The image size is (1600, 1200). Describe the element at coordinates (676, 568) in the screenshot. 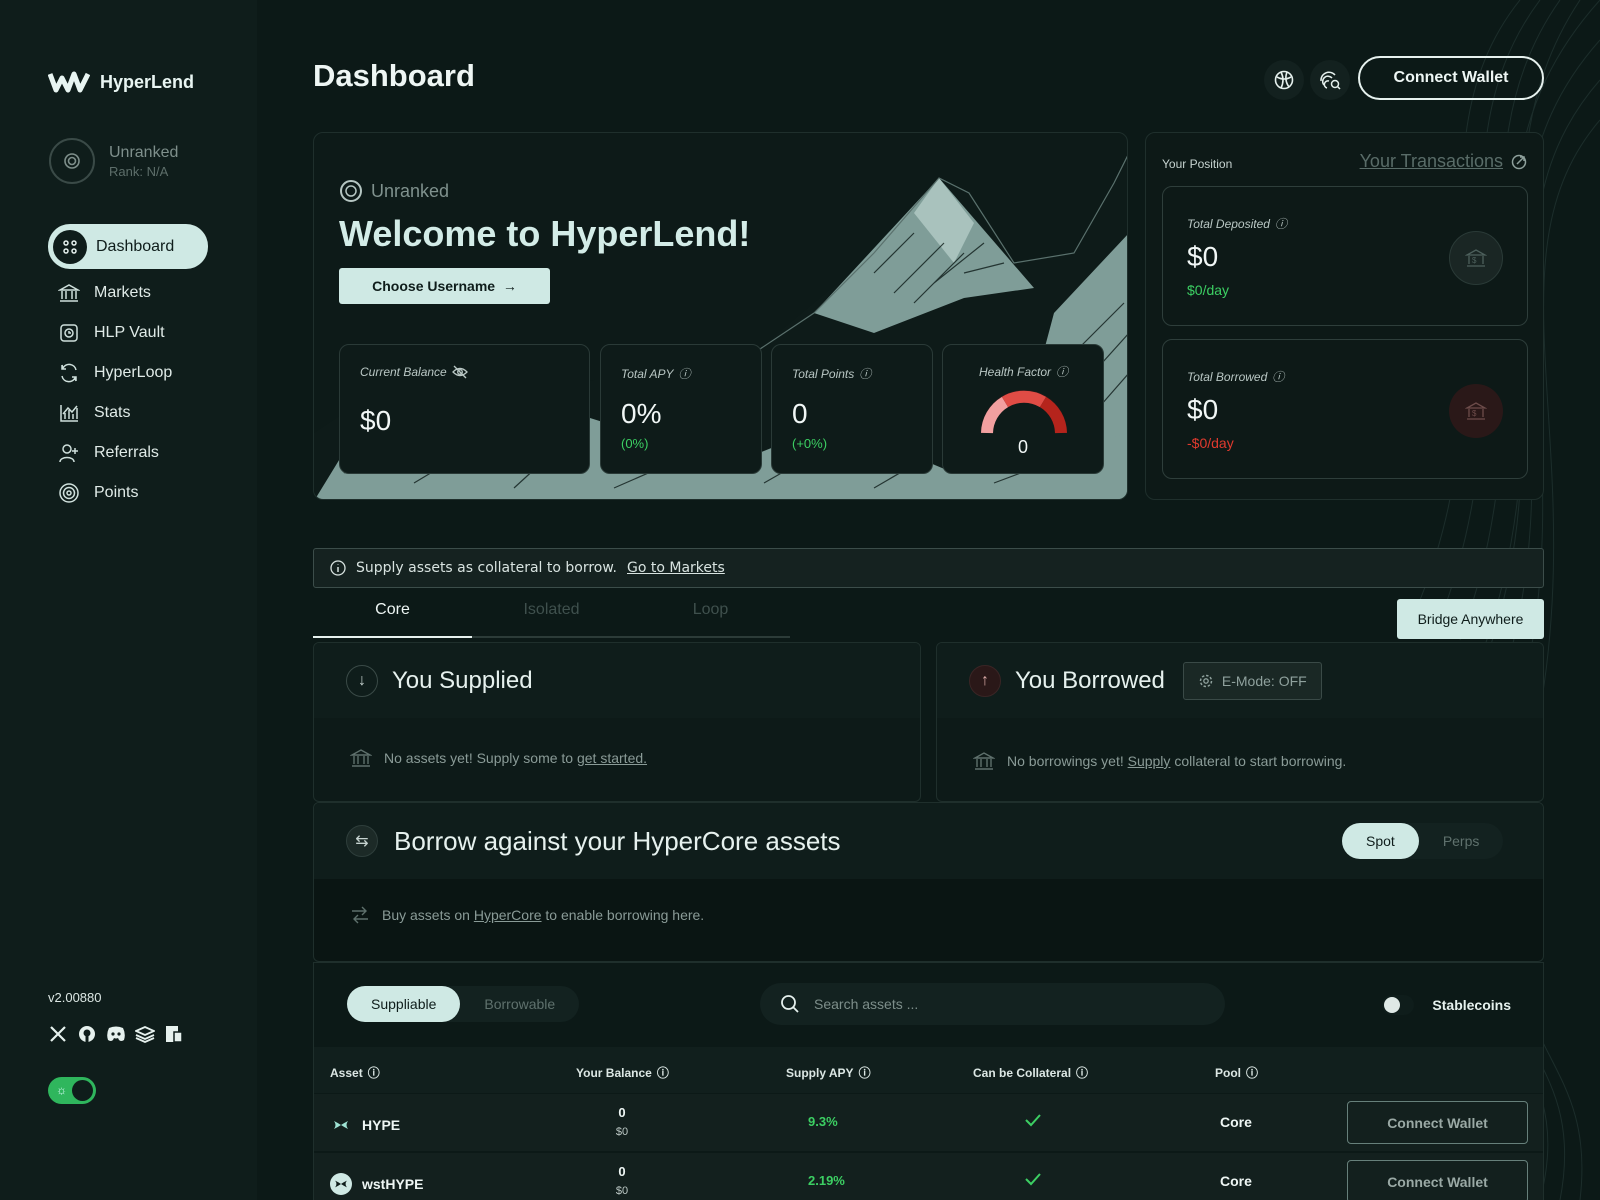

I see `go-to-markets-link: Go to Markets` at that location.